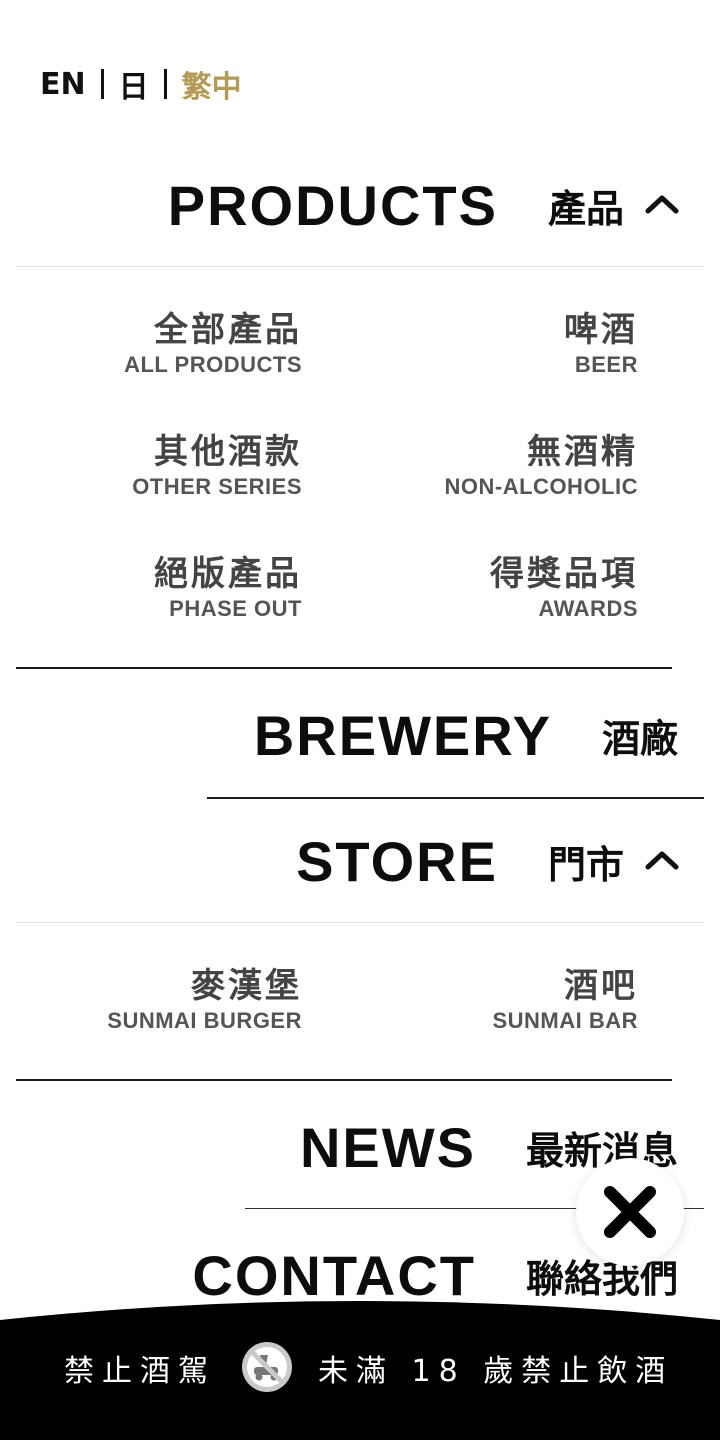  I want to click on menu-products-zh: 產品, so click(585, 208).